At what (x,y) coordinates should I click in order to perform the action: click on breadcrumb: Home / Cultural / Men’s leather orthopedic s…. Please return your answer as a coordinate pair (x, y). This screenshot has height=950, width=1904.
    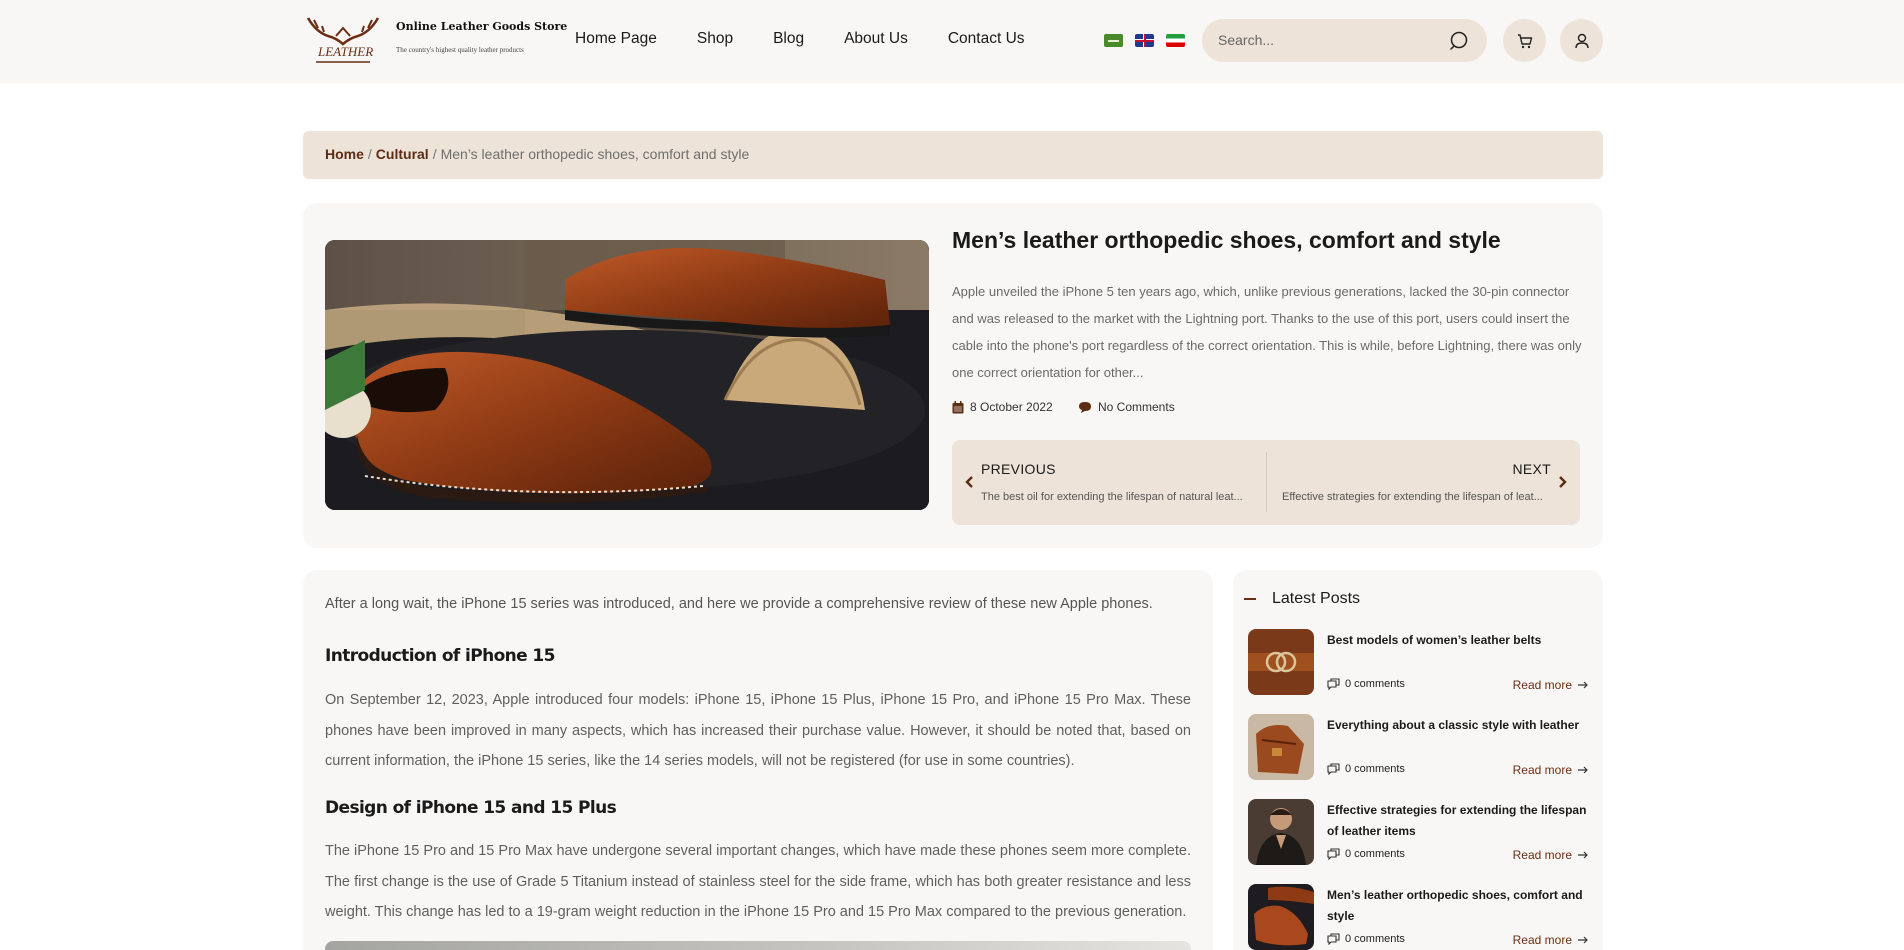
    Looking at the image, I should click on (953, 155).